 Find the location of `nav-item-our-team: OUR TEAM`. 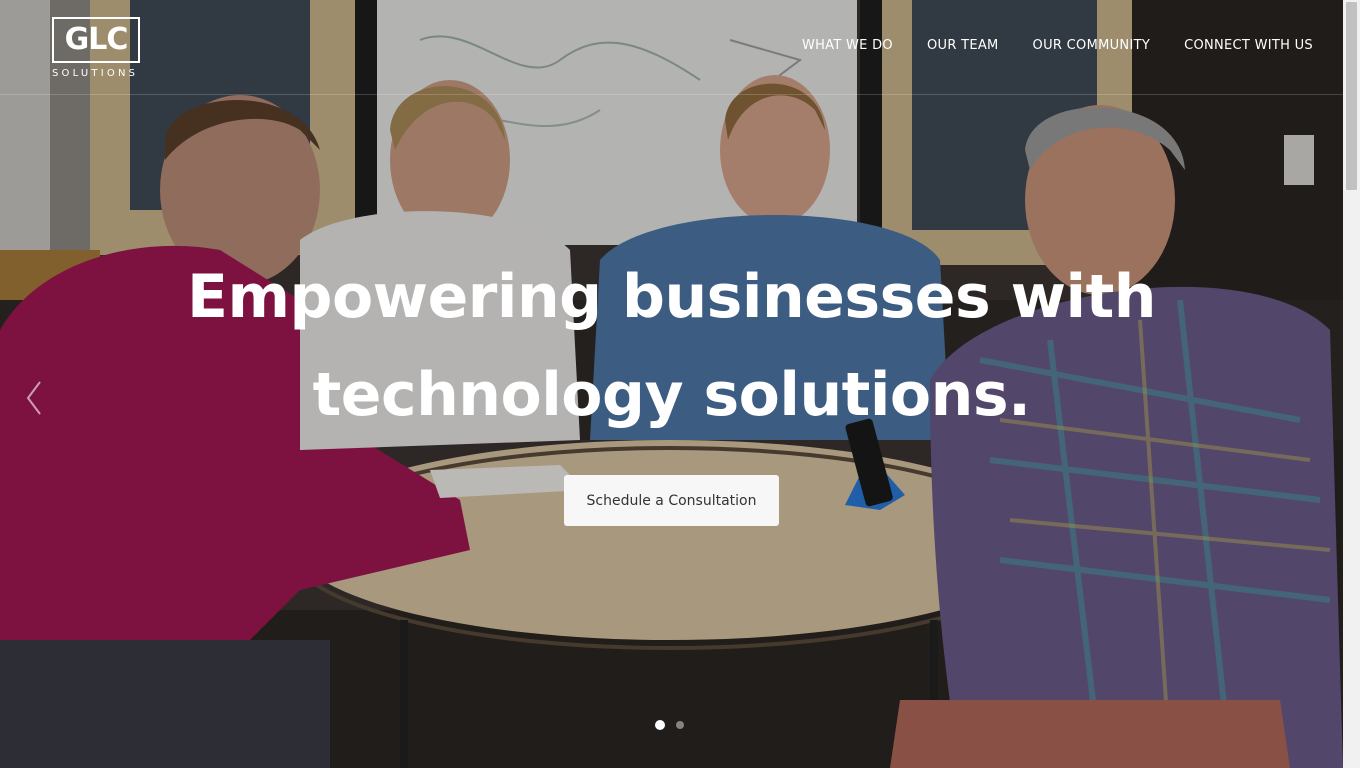

nav-item-our-team: OUR TEAM is located at coordinates (963, 46).